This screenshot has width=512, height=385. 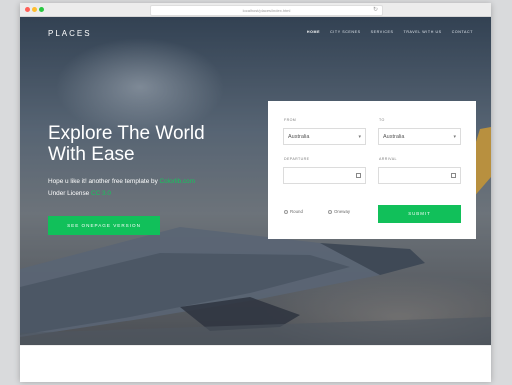 I want to click on hero-title-line-1: Explore The World, so click(x=126, y=133).